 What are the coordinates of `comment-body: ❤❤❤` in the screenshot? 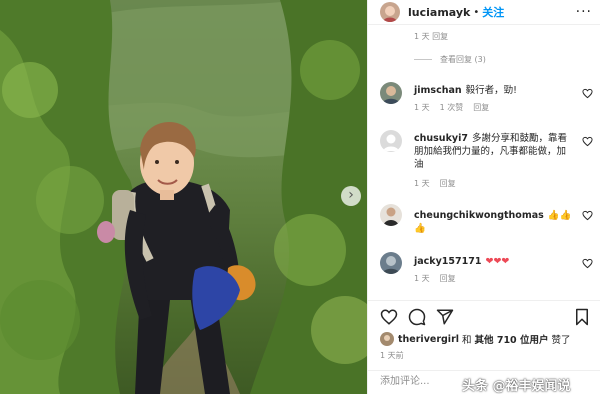 It's located at (497, 261).